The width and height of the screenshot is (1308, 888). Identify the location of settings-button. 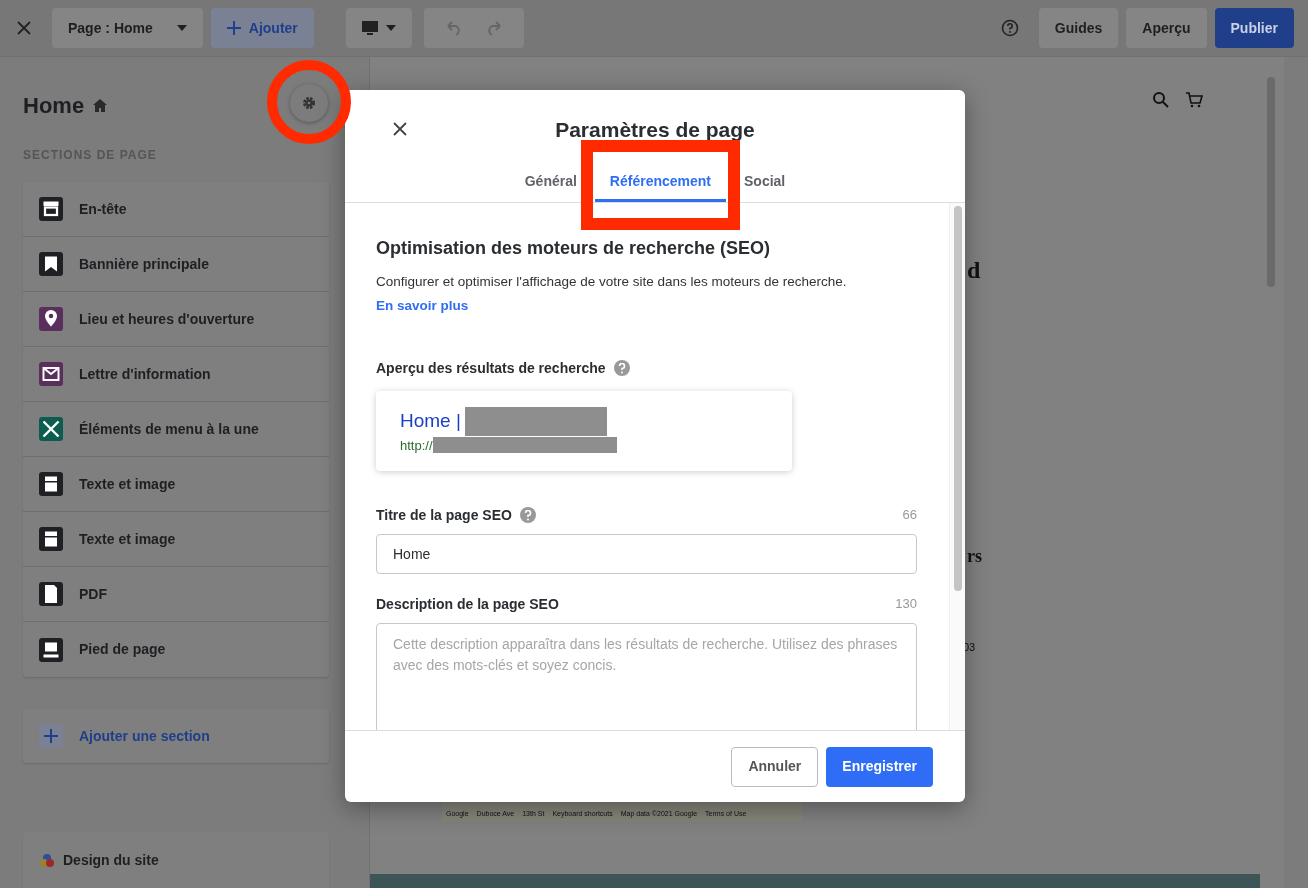
(309, 103).